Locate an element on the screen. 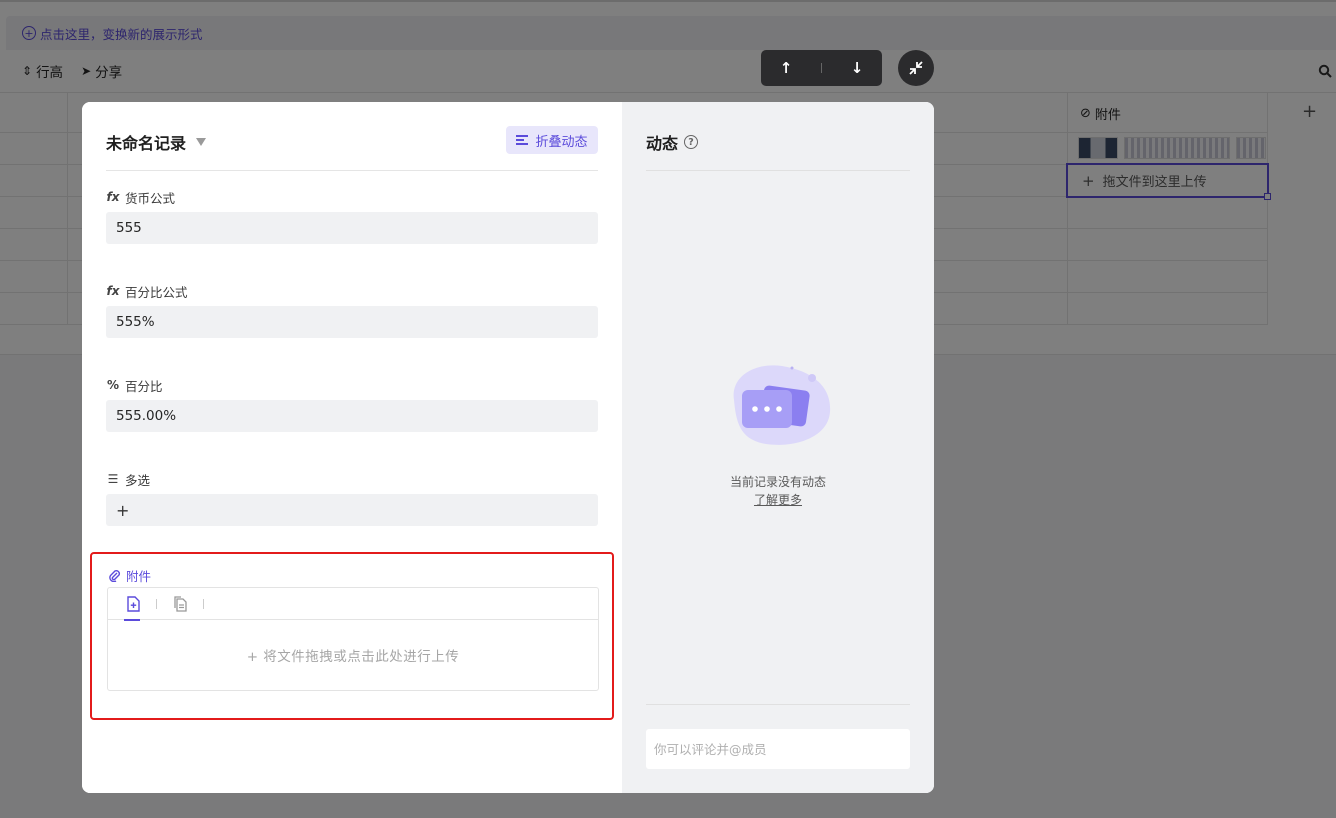 Image resolution: width=1336 pixels, height=818 pixels. field-label-text: 附件 is located at coordinates (139, 576).